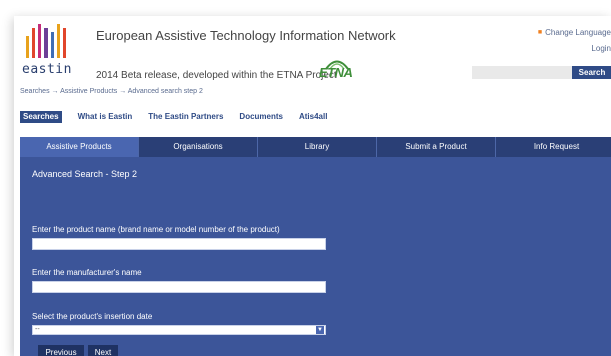  What do you see at coordinates (47, 69) in the screenshot?
I see `logo-text: eastin` at bounding box center [47, 69].